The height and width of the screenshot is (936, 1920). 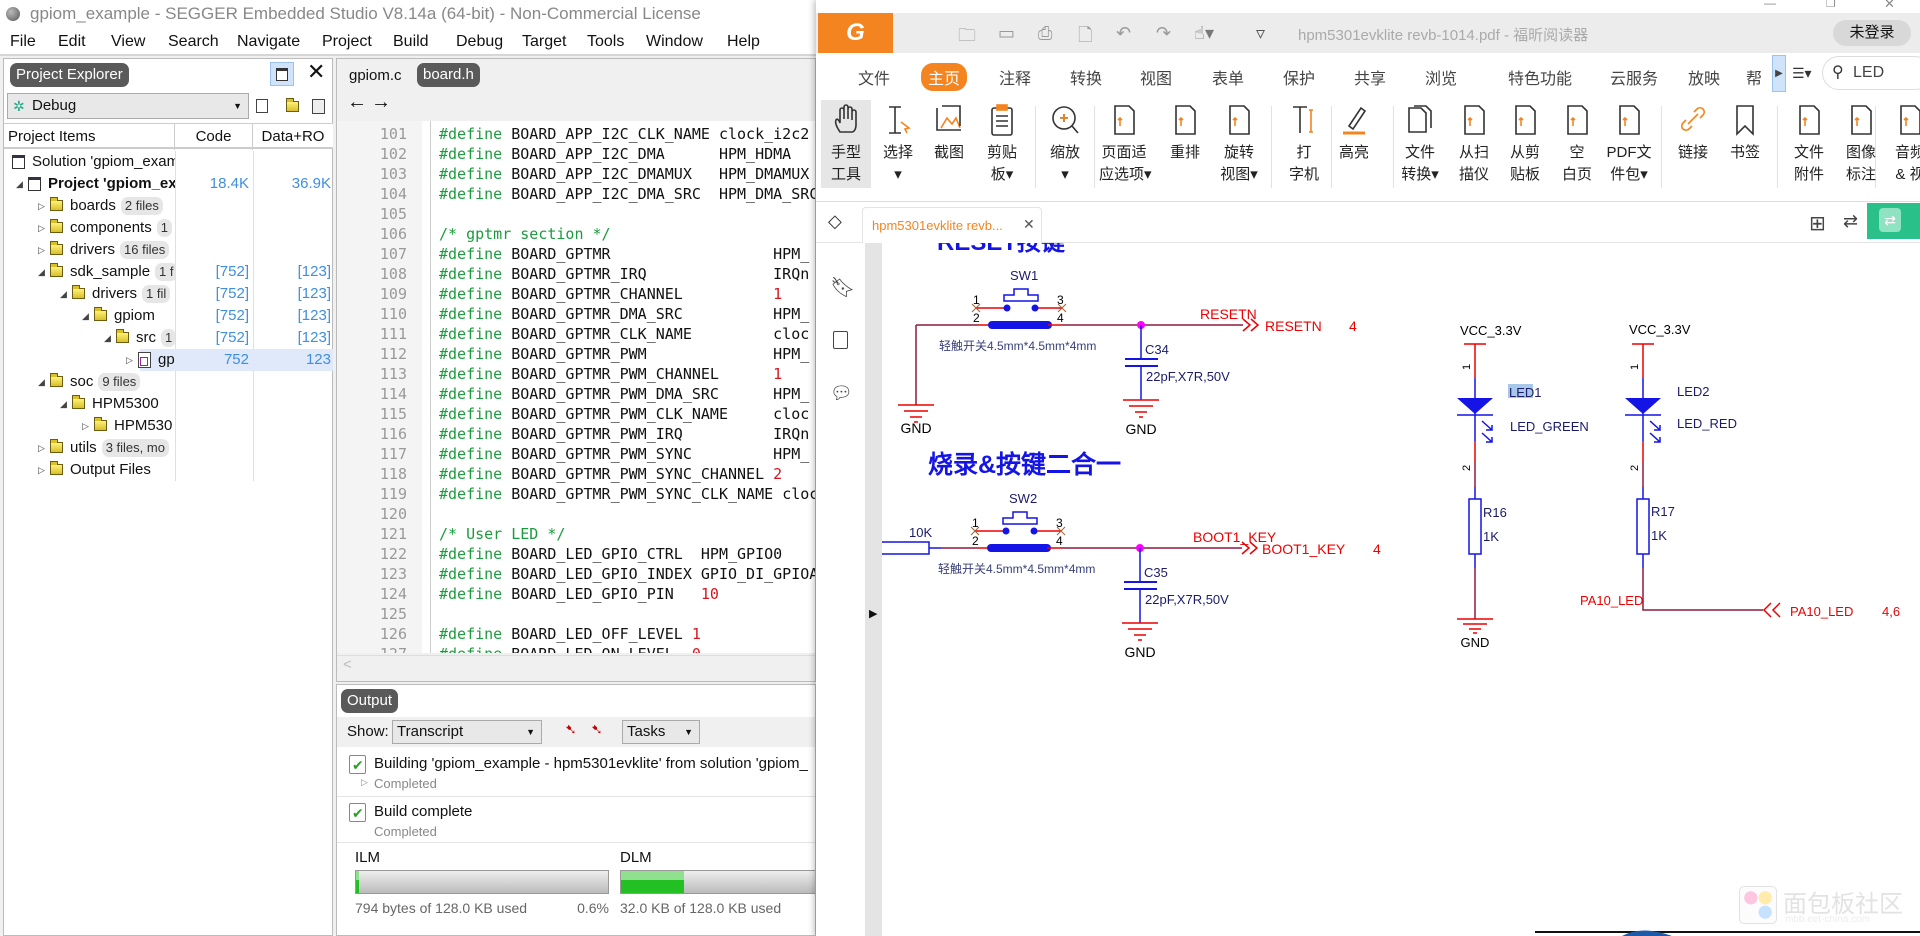 I want to click on bookmark-panel-icon: 🔖︎, so click(x=842, y=287).